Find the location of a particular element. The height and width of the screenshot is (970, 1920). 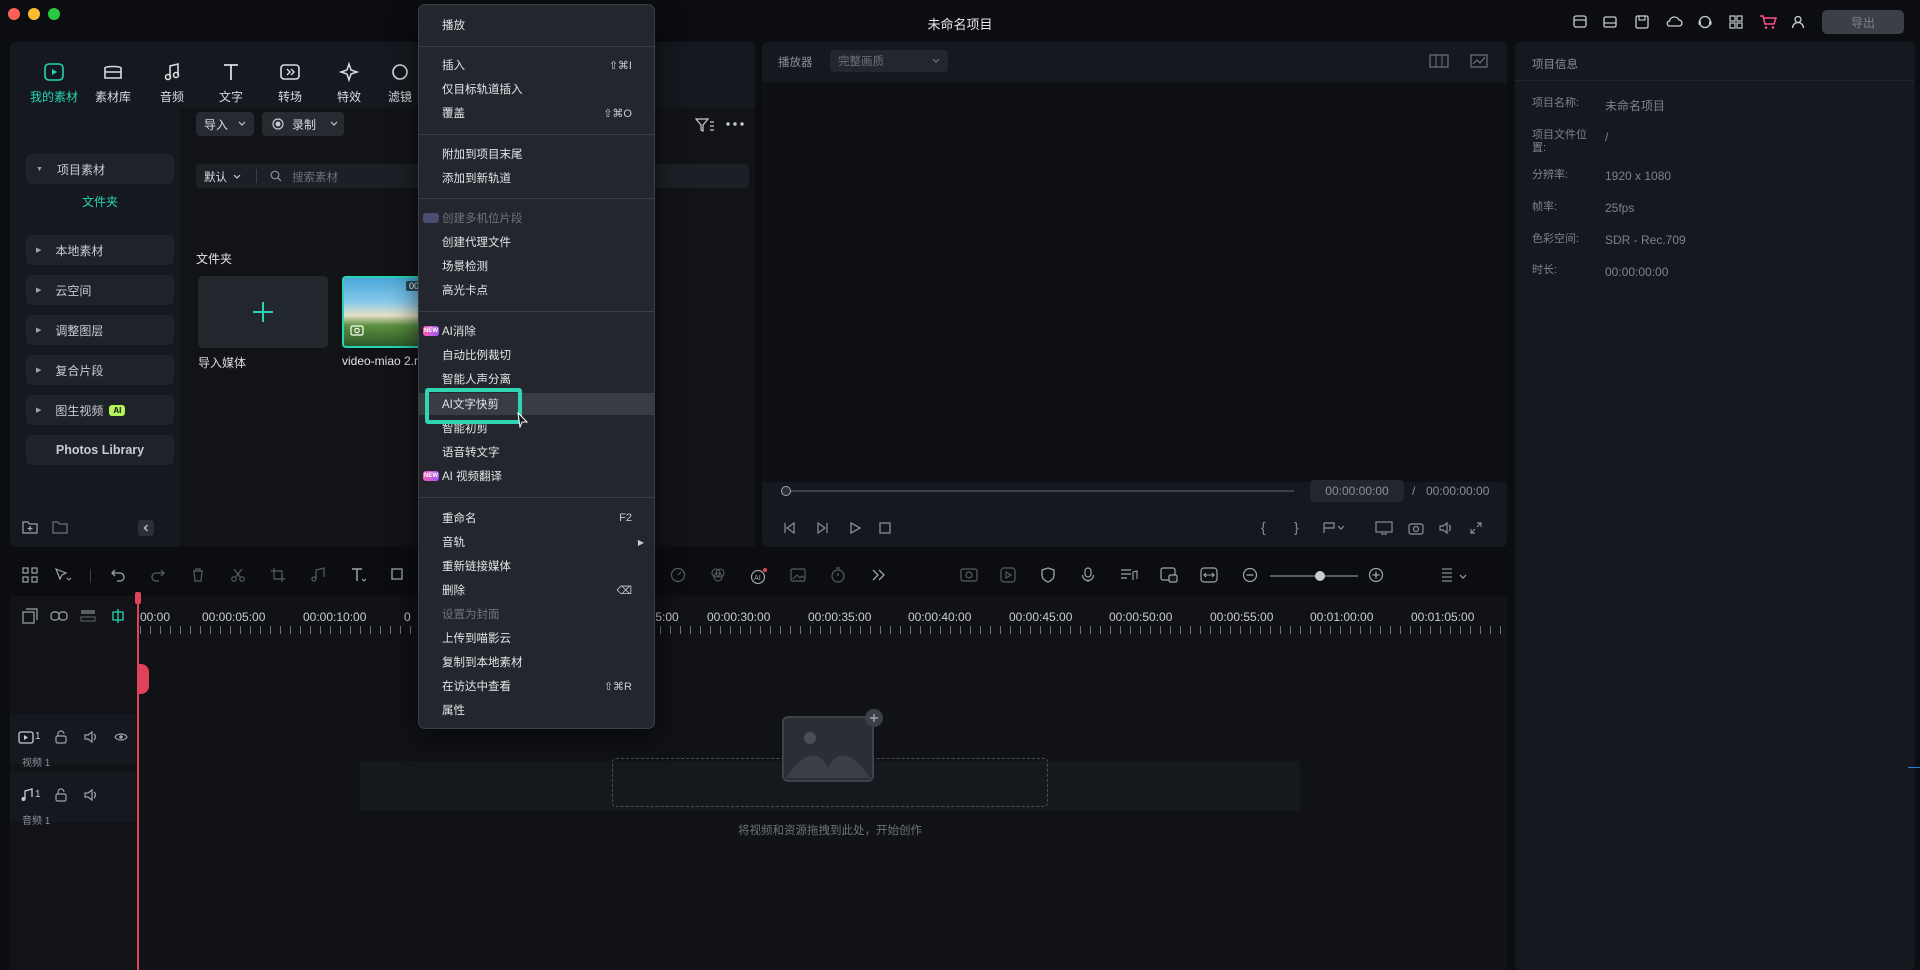

menu-item-upload-cloud: 上传到喵影云 is located at coordinates (536, 638).